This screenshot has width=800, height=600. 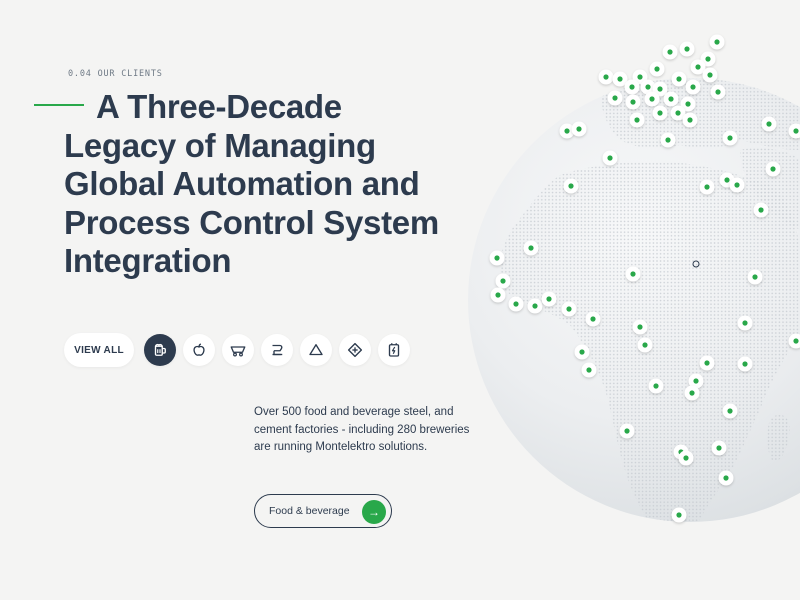 I want to click on food-beverage-label: Food & beverage, so click(x=309, y=511).